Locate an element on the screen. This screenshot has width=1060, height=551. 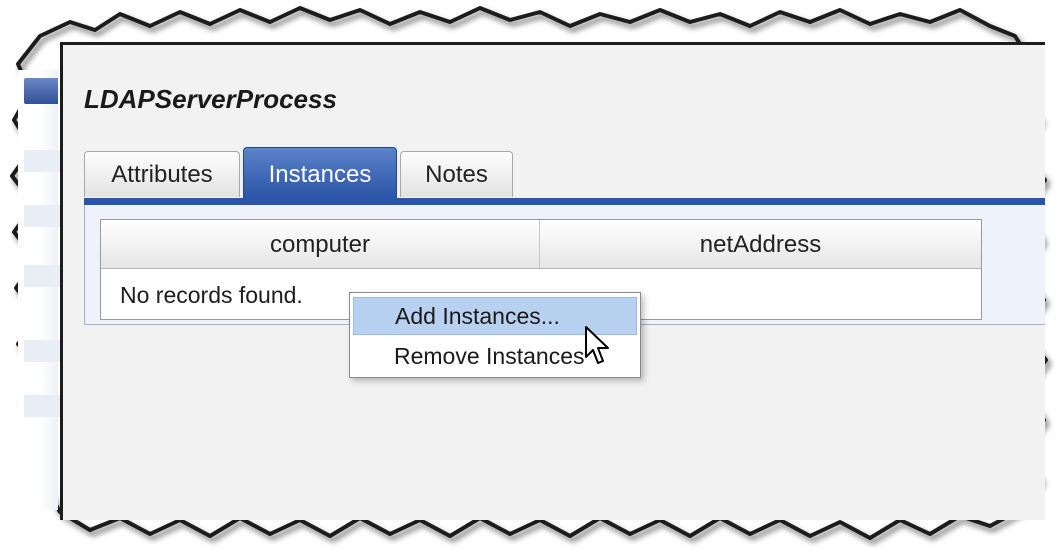
page-title: LDAPServerProcess is located at coordinates (210, 99).